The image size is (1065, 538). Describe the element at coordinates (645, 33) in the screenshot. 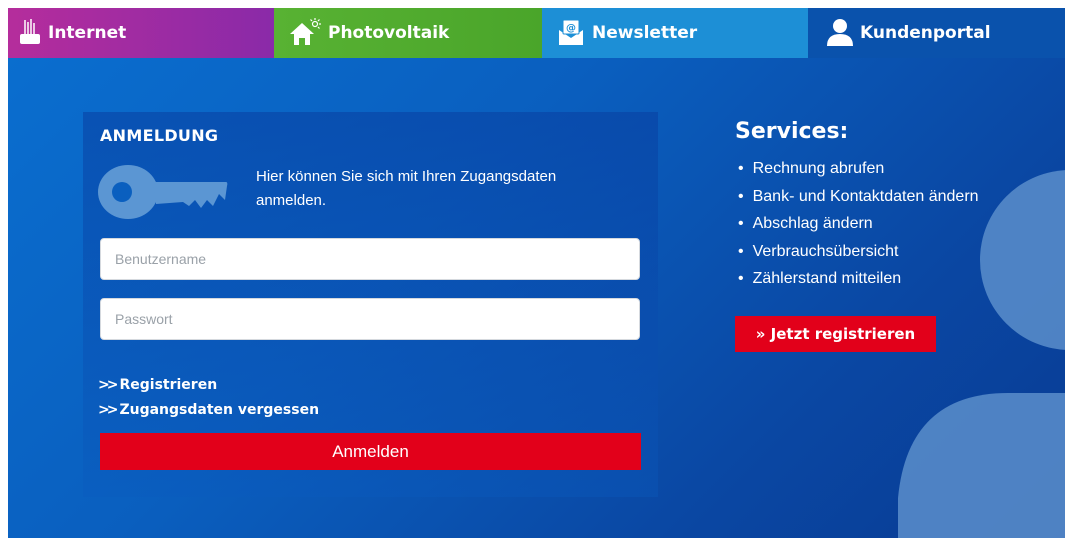

I see `tab-newsletter-label: Newsletter` at that location.